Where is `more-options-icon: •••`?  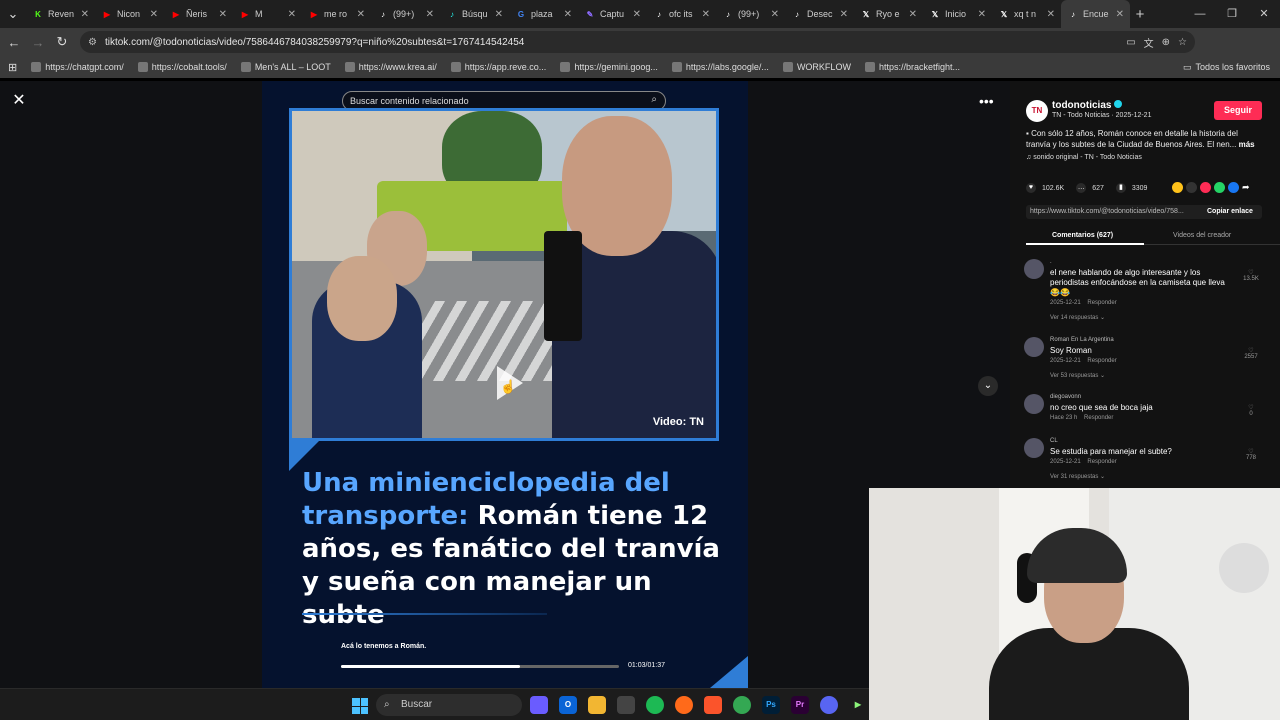 more-options-icon: ••• is located at coordinates (986, 101).